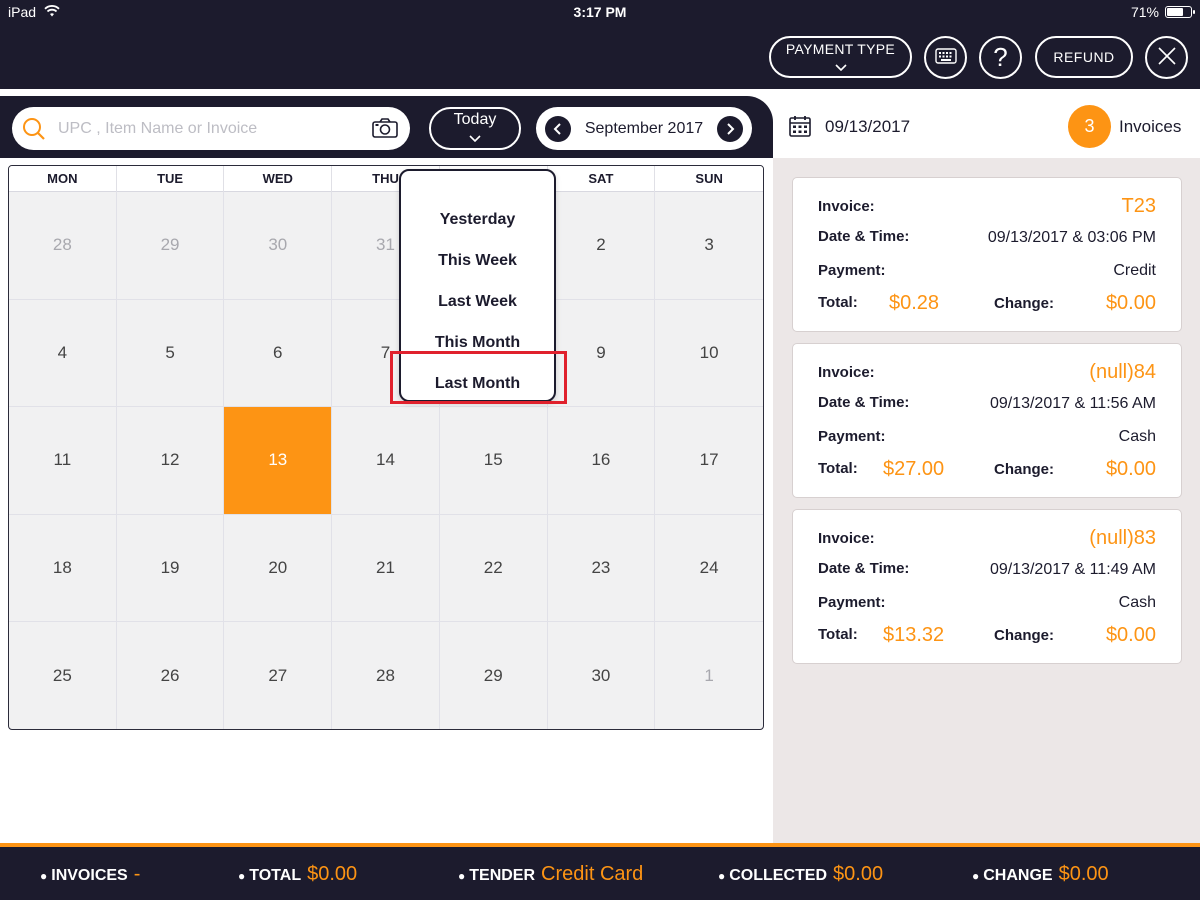  I want to click on calendar-day: 25, so click(63, 675).